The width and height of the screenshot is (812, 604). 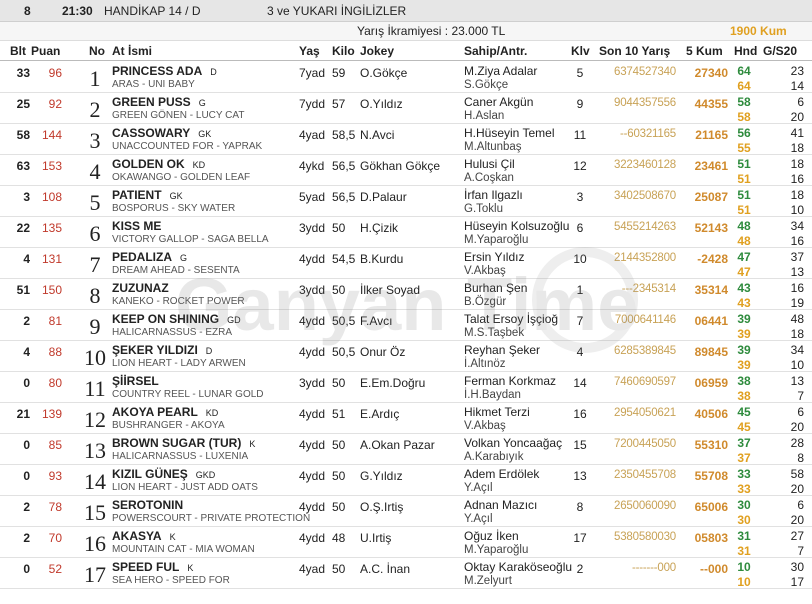 What do you see at coordinates (151, 505) in the screenshot?
I see `horse-name: SEROTONIN` at bounding box center [151, 505].